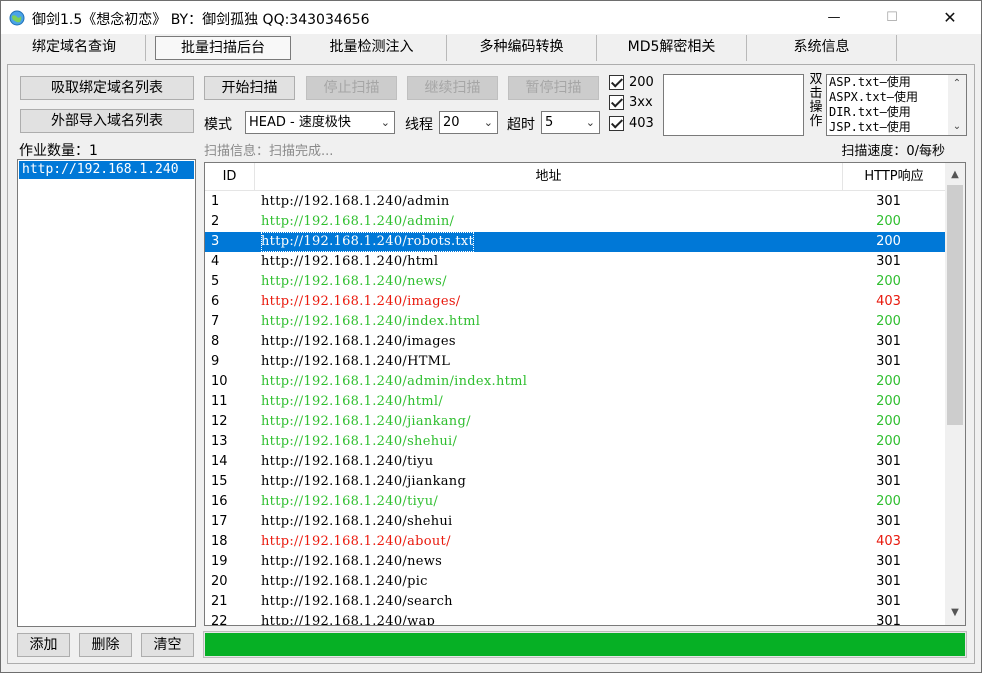  Describe the element at coordinates (896, 82) in the screenshot. I see `dictionary-item: ASP.txt—使用` at that location.